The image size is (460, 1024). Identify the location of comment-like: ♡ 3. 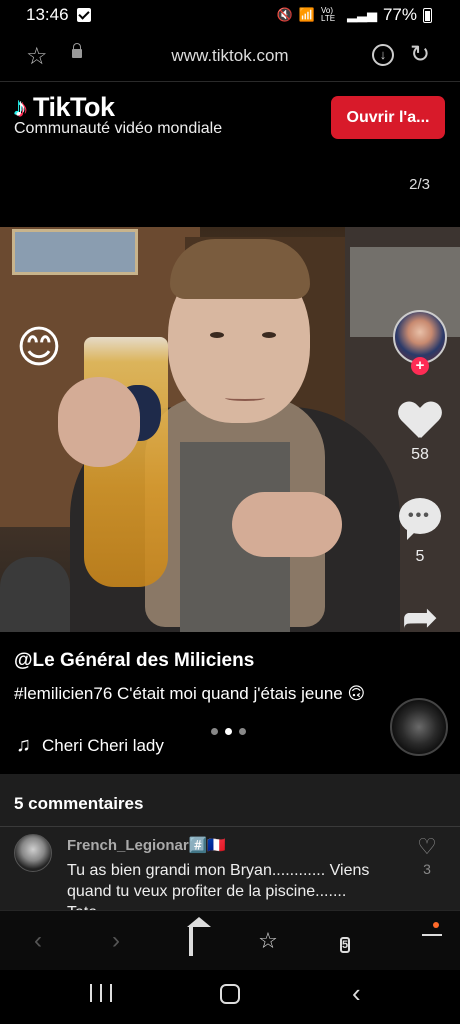
(427, 856).